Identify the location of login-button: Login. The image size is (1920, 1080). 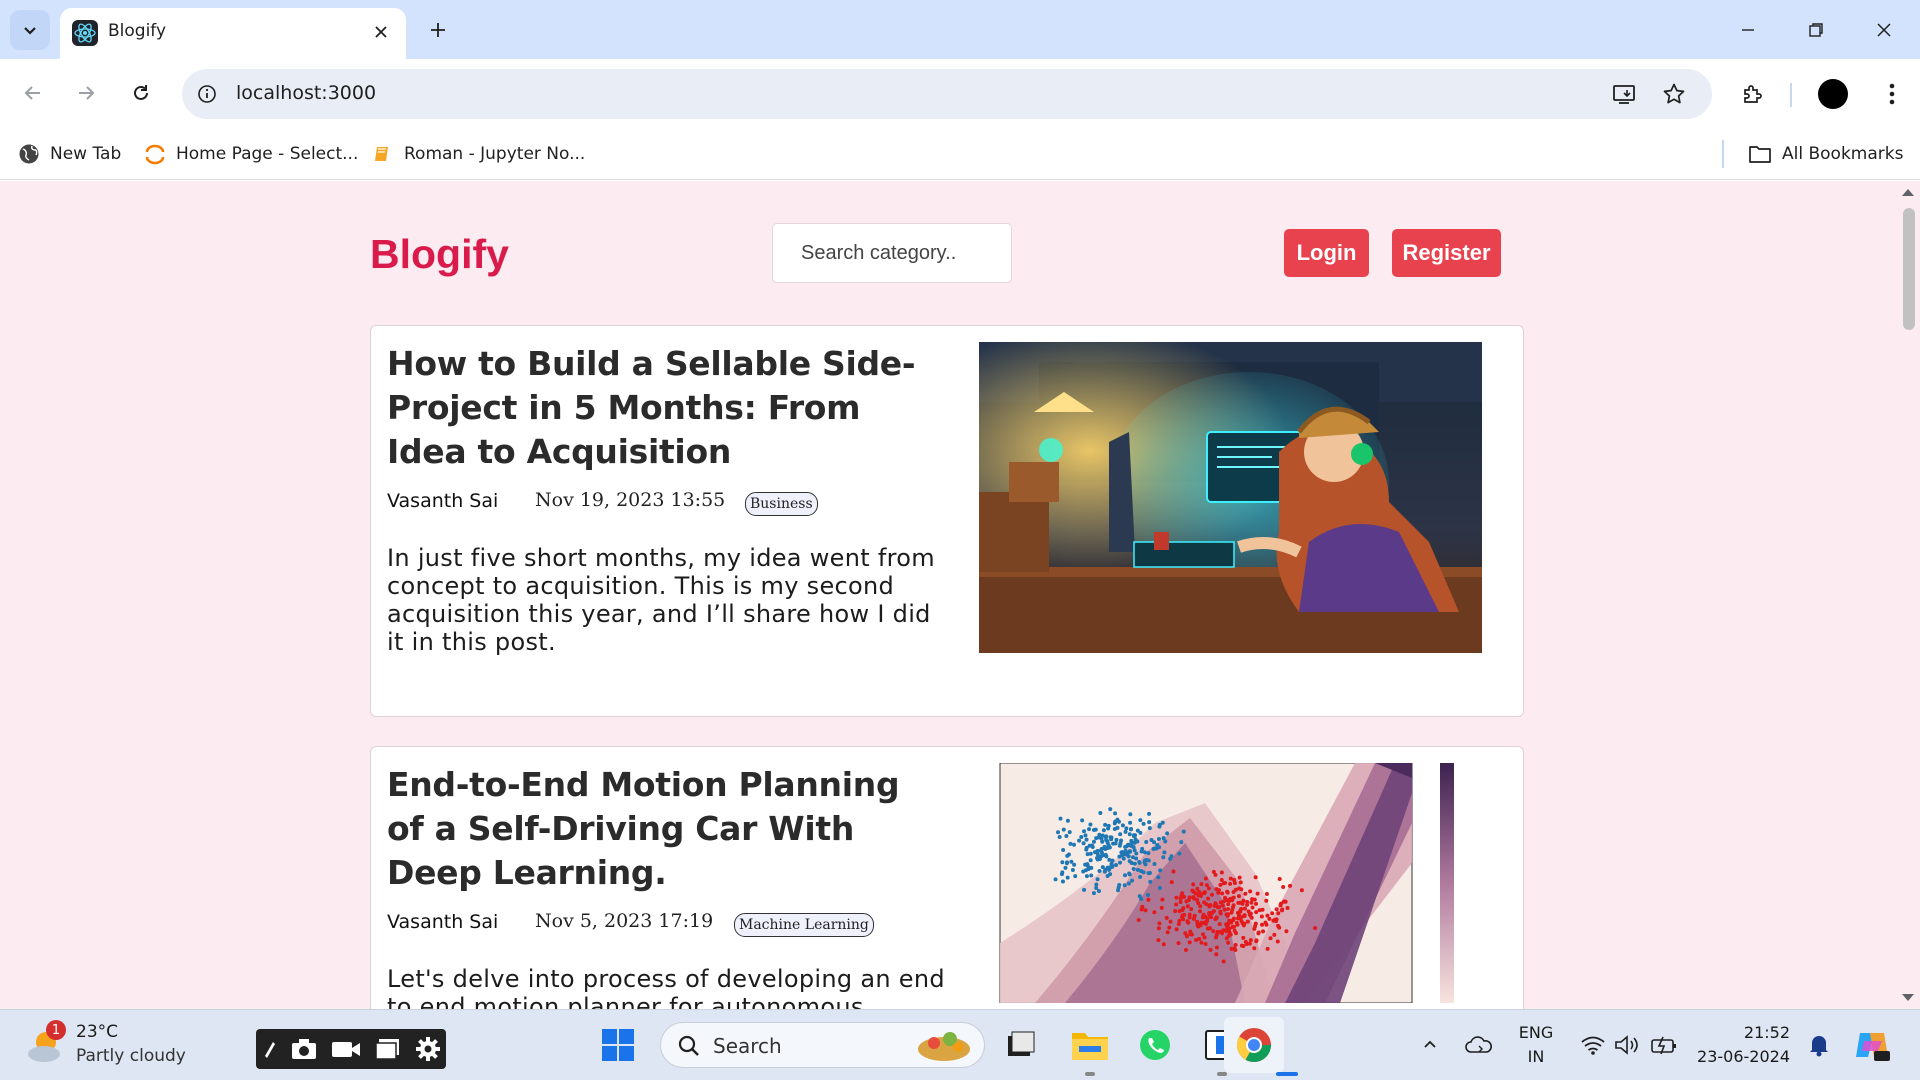
(1326, 253).